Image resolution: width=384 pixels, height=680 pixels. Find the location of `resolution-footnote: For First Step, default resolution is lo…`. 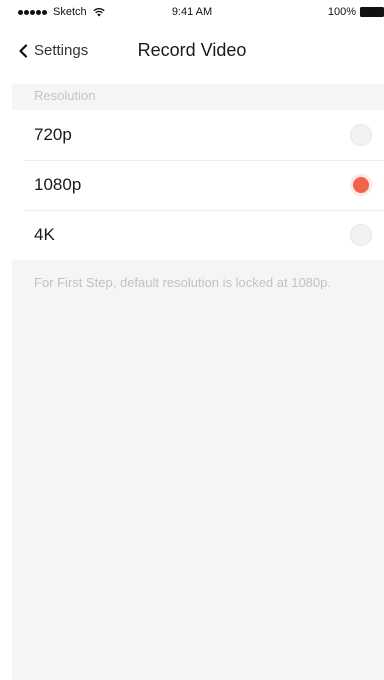

resolution-footnote: For First Step, default resolution is lo… is located at coordinates (182, 282).